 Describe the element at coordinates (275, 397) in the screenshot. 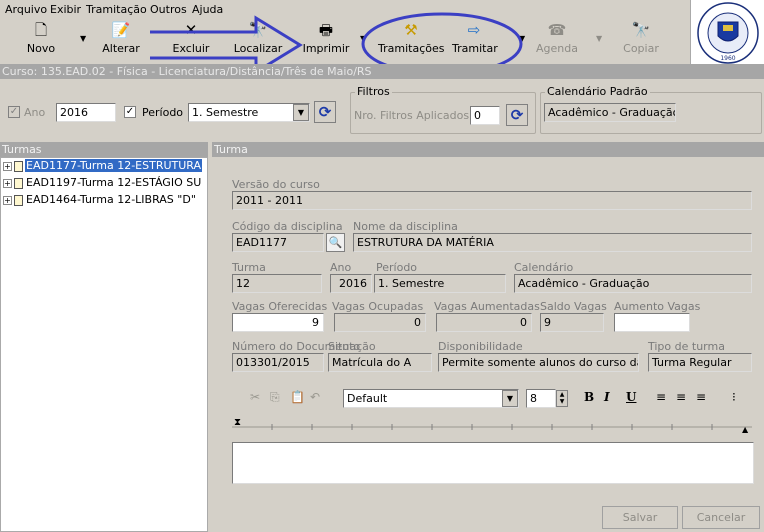

I see `copy-icon: ⎘` at that location.